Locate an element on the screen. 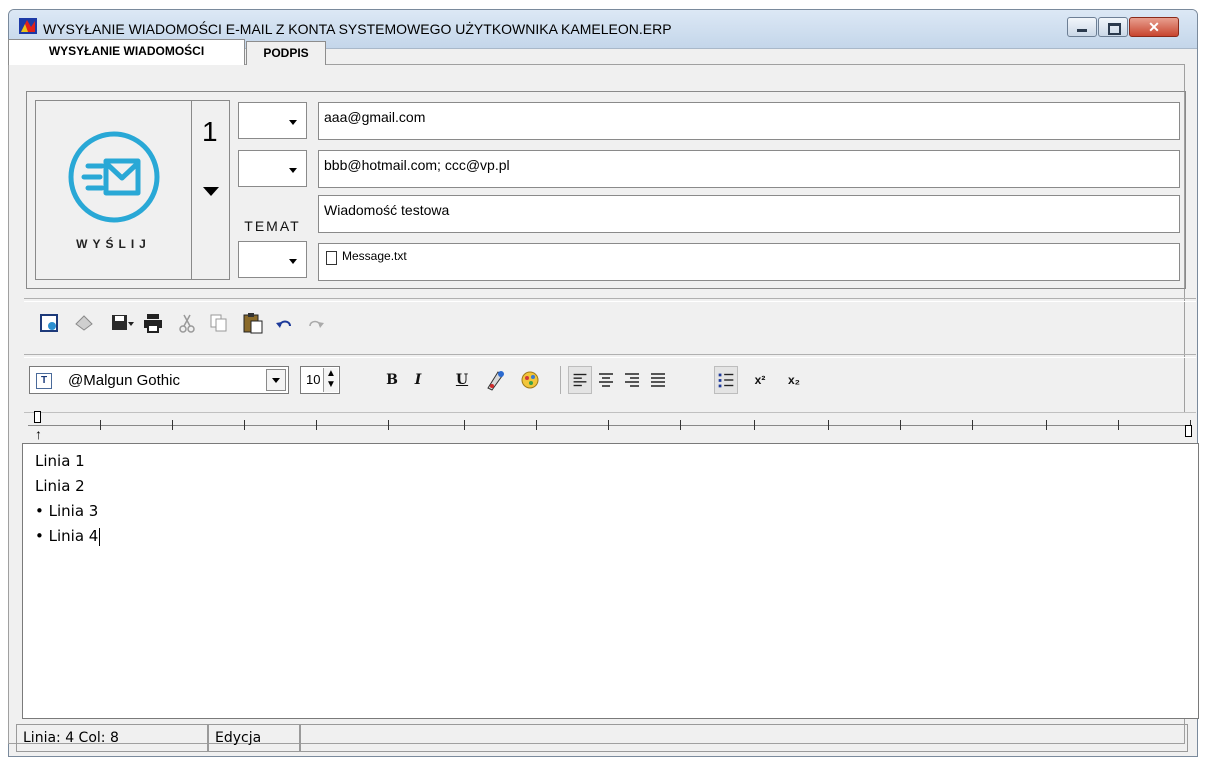 The height and width of the screenshot is (760, 1205). attachment-field: Message.txt is located at coordinates (749, 262).